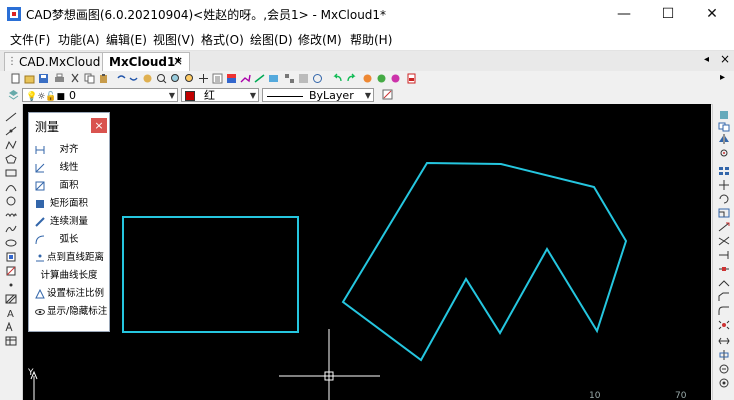  Describe the element at coordinates (161, 78) in the screenshot. I see `zoom-icon` at that location.